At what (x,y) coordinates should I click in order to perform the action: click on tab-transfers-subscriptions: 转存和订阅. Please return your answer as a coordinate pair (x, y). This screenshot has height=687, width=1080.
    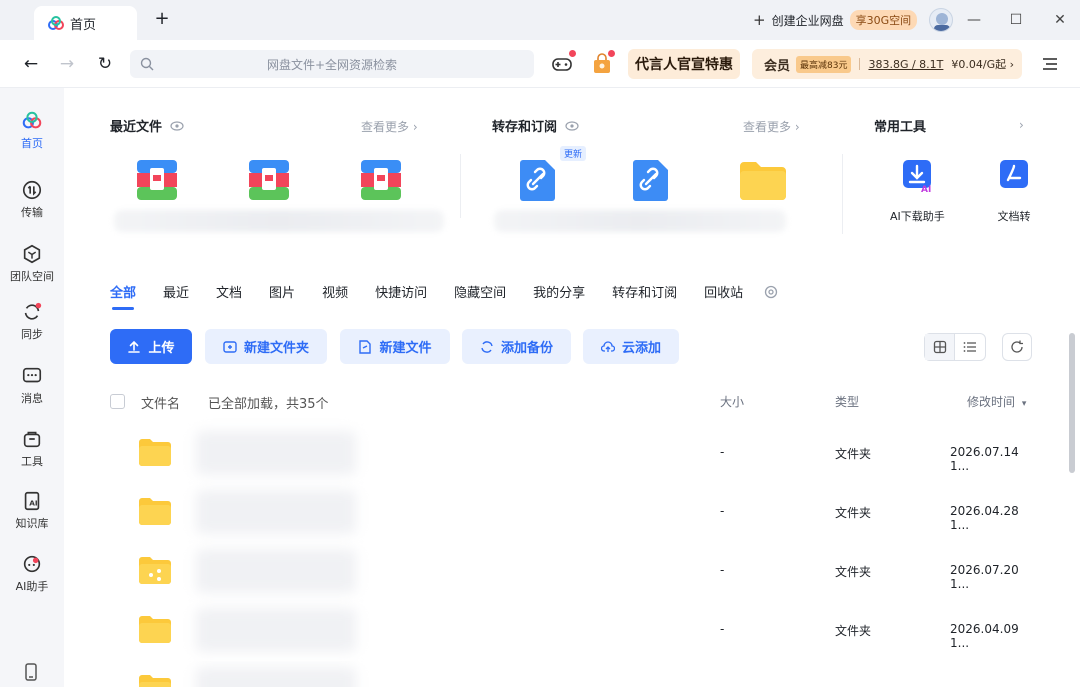
    Looking at the image, I should click on (644, 291).